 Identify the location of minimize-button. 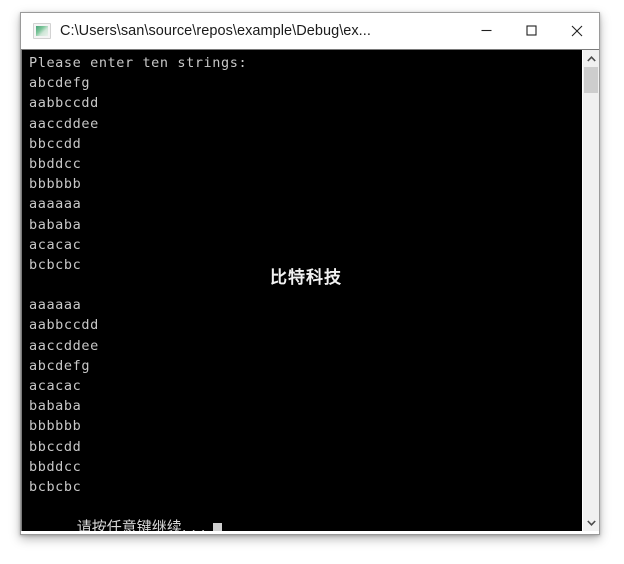
(486, 31).